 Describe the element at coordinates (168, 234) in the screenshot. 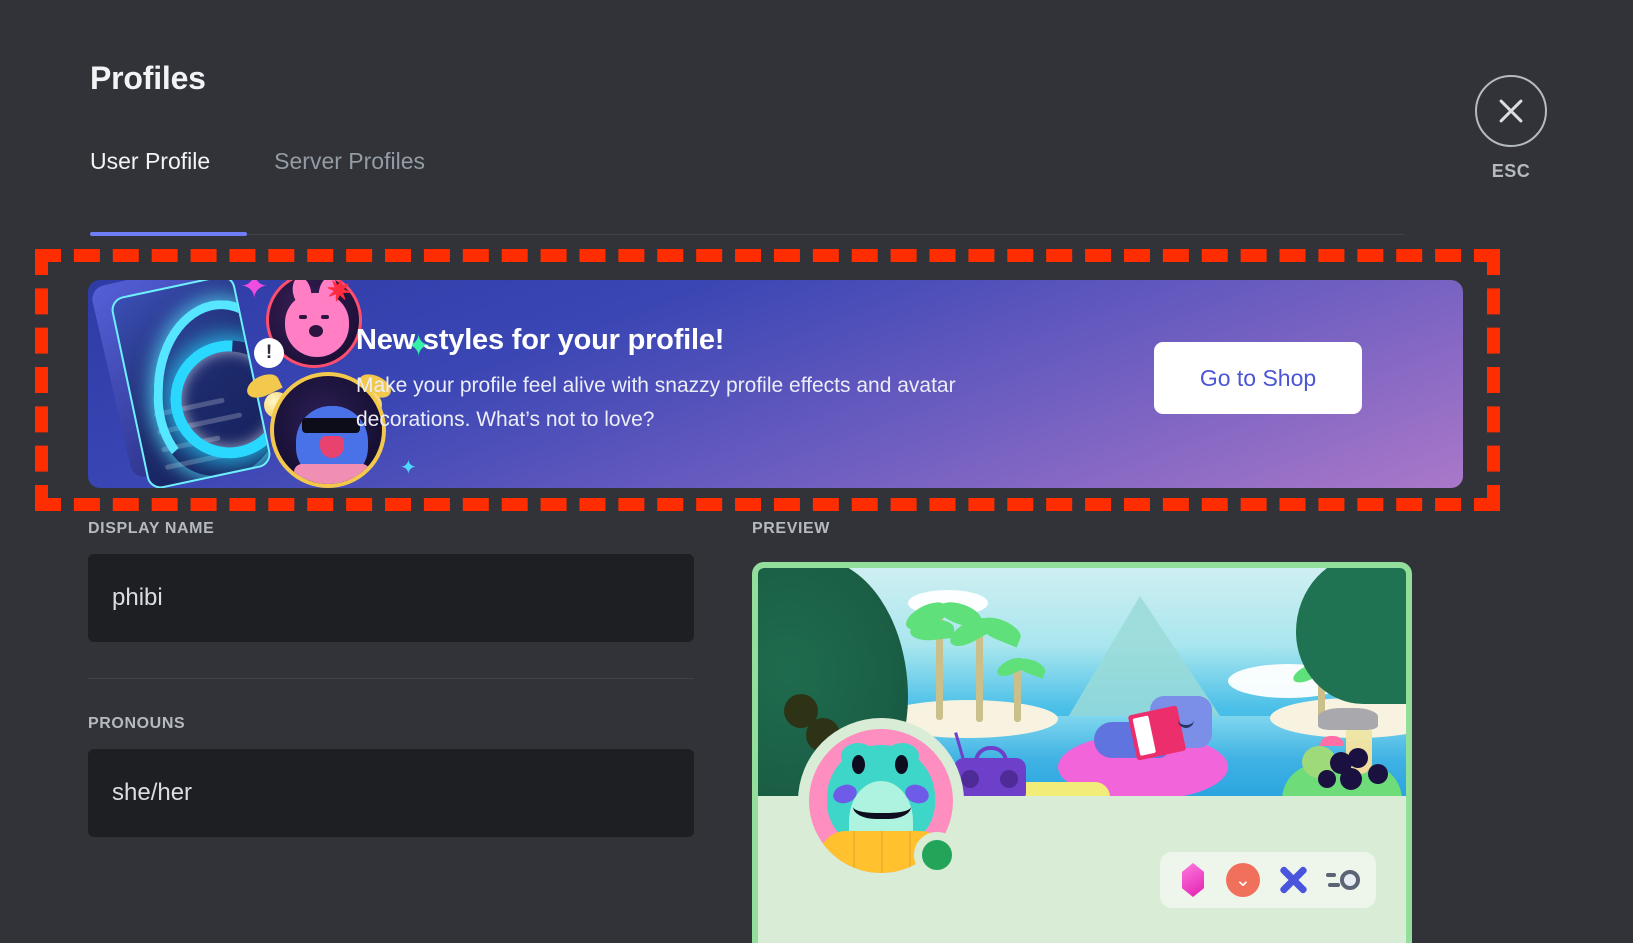

I see `active-tab-indicator` at that location.